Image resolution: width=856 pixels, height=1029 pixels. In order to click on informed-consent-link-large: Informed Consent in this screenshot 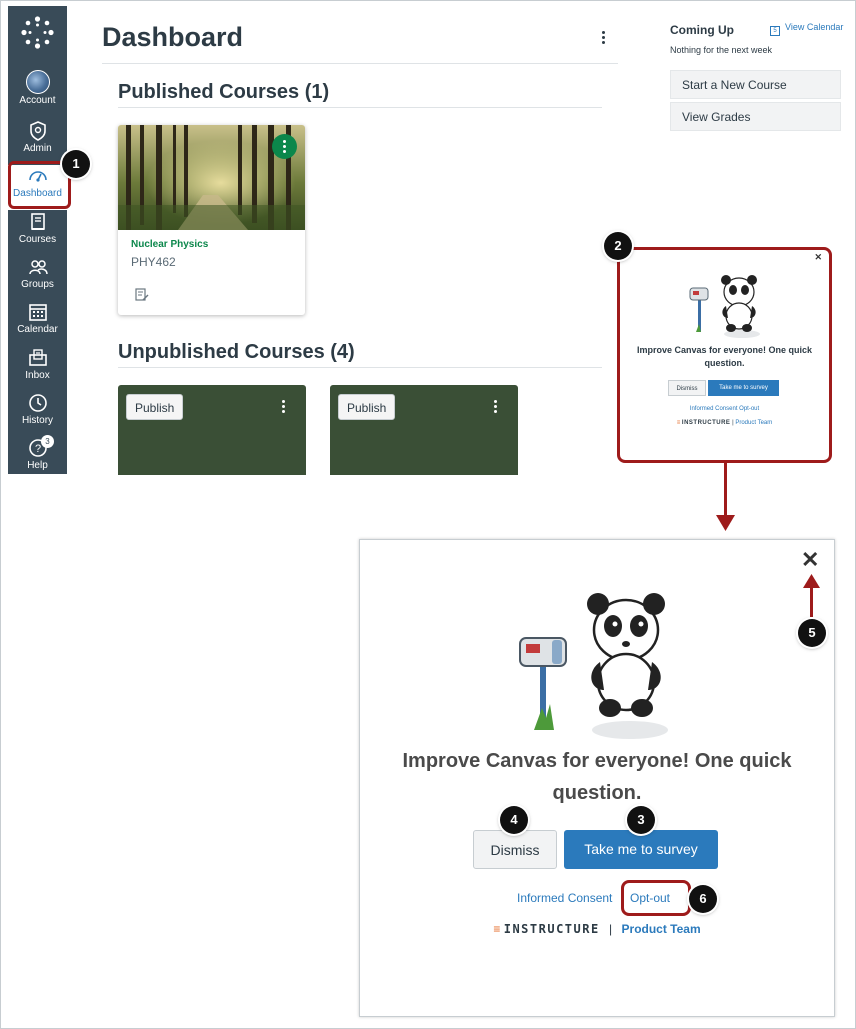, I will do `click(564, 898)`.